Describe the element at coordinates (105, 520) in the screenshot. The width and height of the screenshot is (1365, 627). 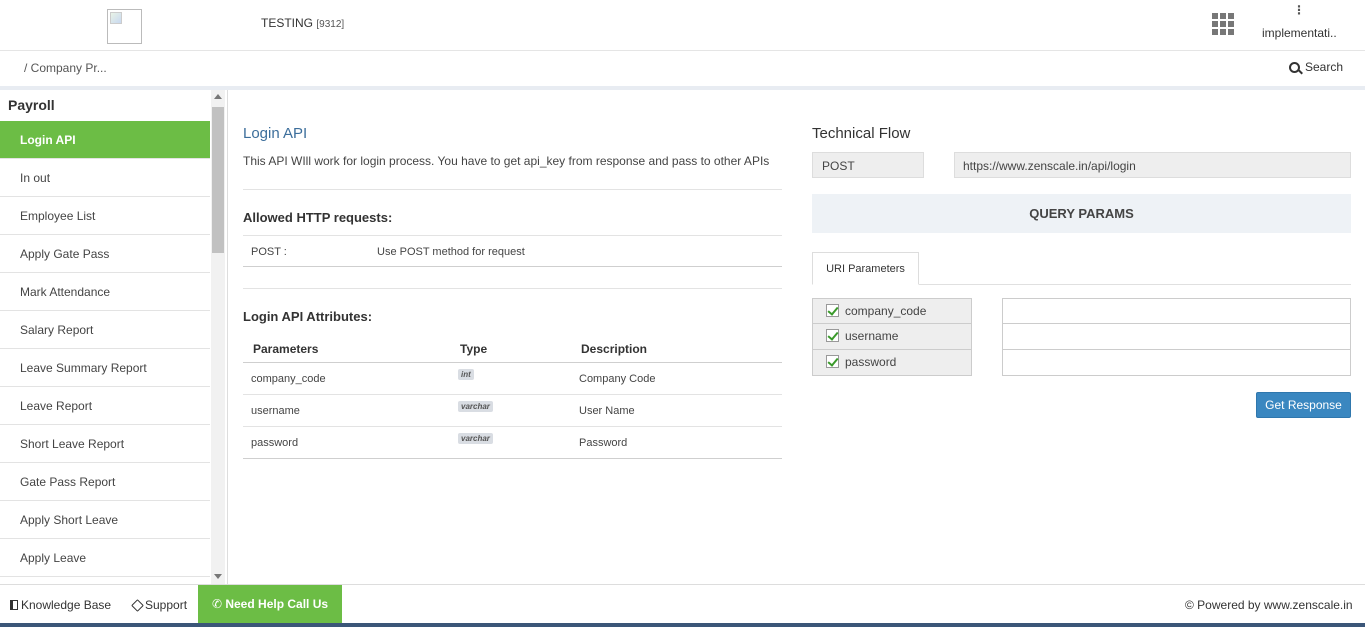
I see `sidebar-item-apply-short-leave: Apply Short Leave` at that location.